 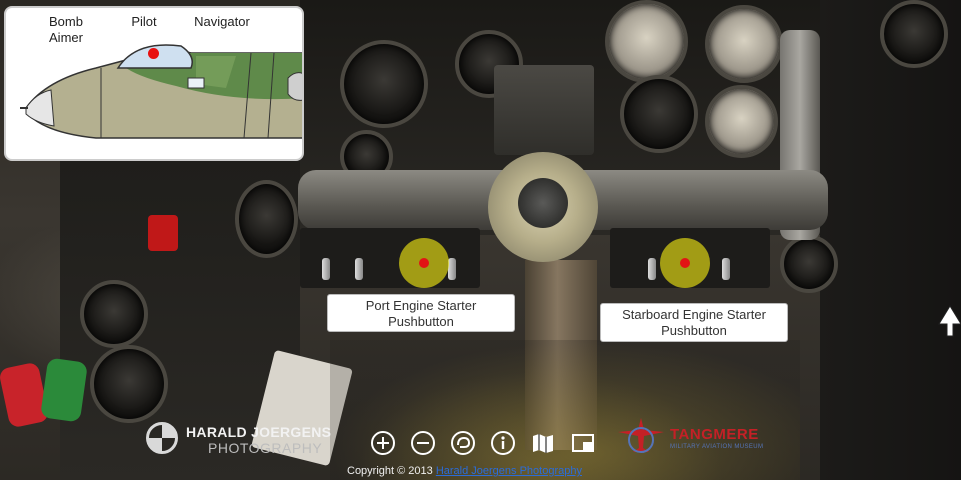 What do you see at coordinates (66, 29) in the screenshot?
I see `crew-label-bomb-aimer: Bomb Aimer` at bounding box center [66, 29].